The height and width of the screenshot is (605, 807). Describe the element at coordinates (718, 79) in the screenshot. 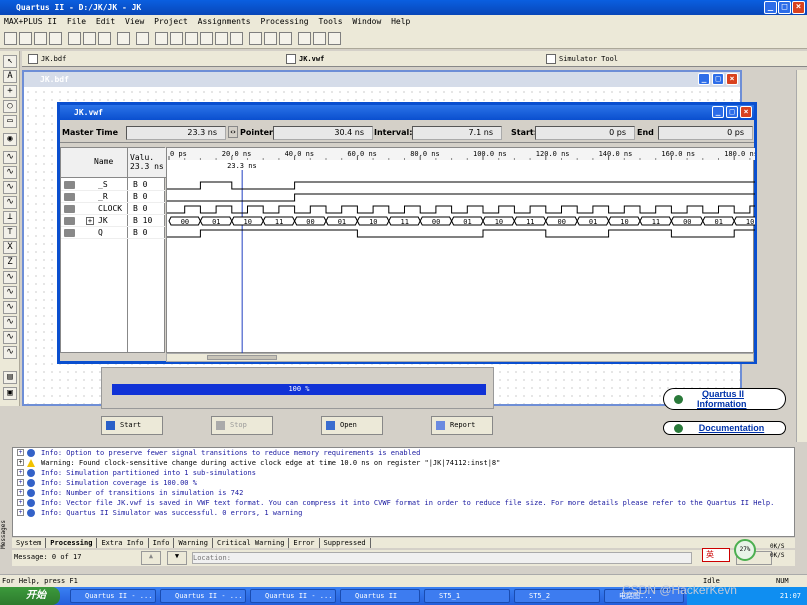

I see `bdf-maximize-button: □` at that location.